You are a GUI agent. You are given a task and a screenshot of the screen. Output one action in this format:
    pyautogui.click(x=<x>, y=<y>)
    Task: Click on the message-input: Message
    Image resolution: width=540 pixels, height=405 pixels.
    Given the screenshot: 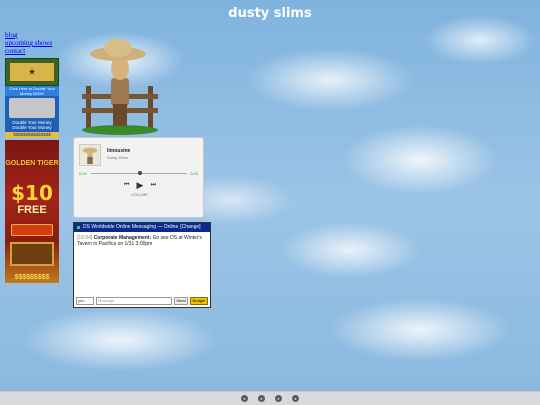 What is the action you would take?
    pyautogui.click(x=134, y=301)
    